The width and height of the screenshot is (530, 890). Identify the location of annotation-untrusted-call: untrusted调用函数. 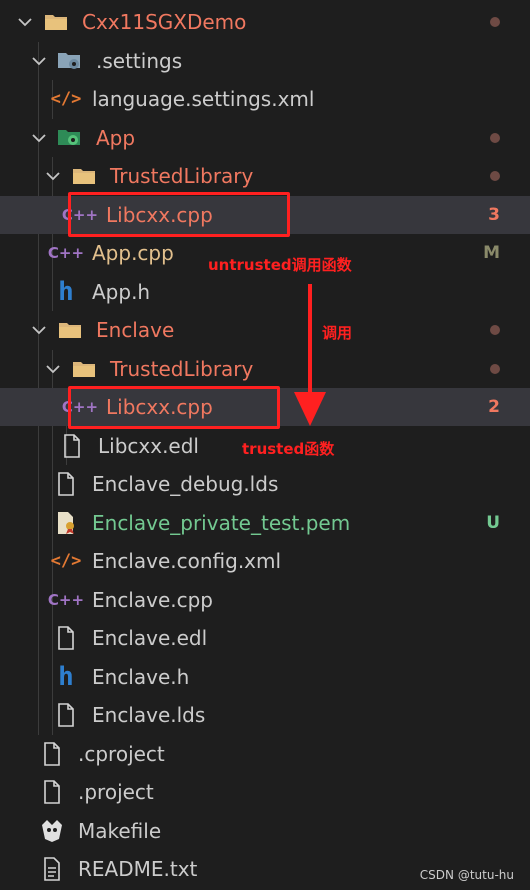
(280, 265).